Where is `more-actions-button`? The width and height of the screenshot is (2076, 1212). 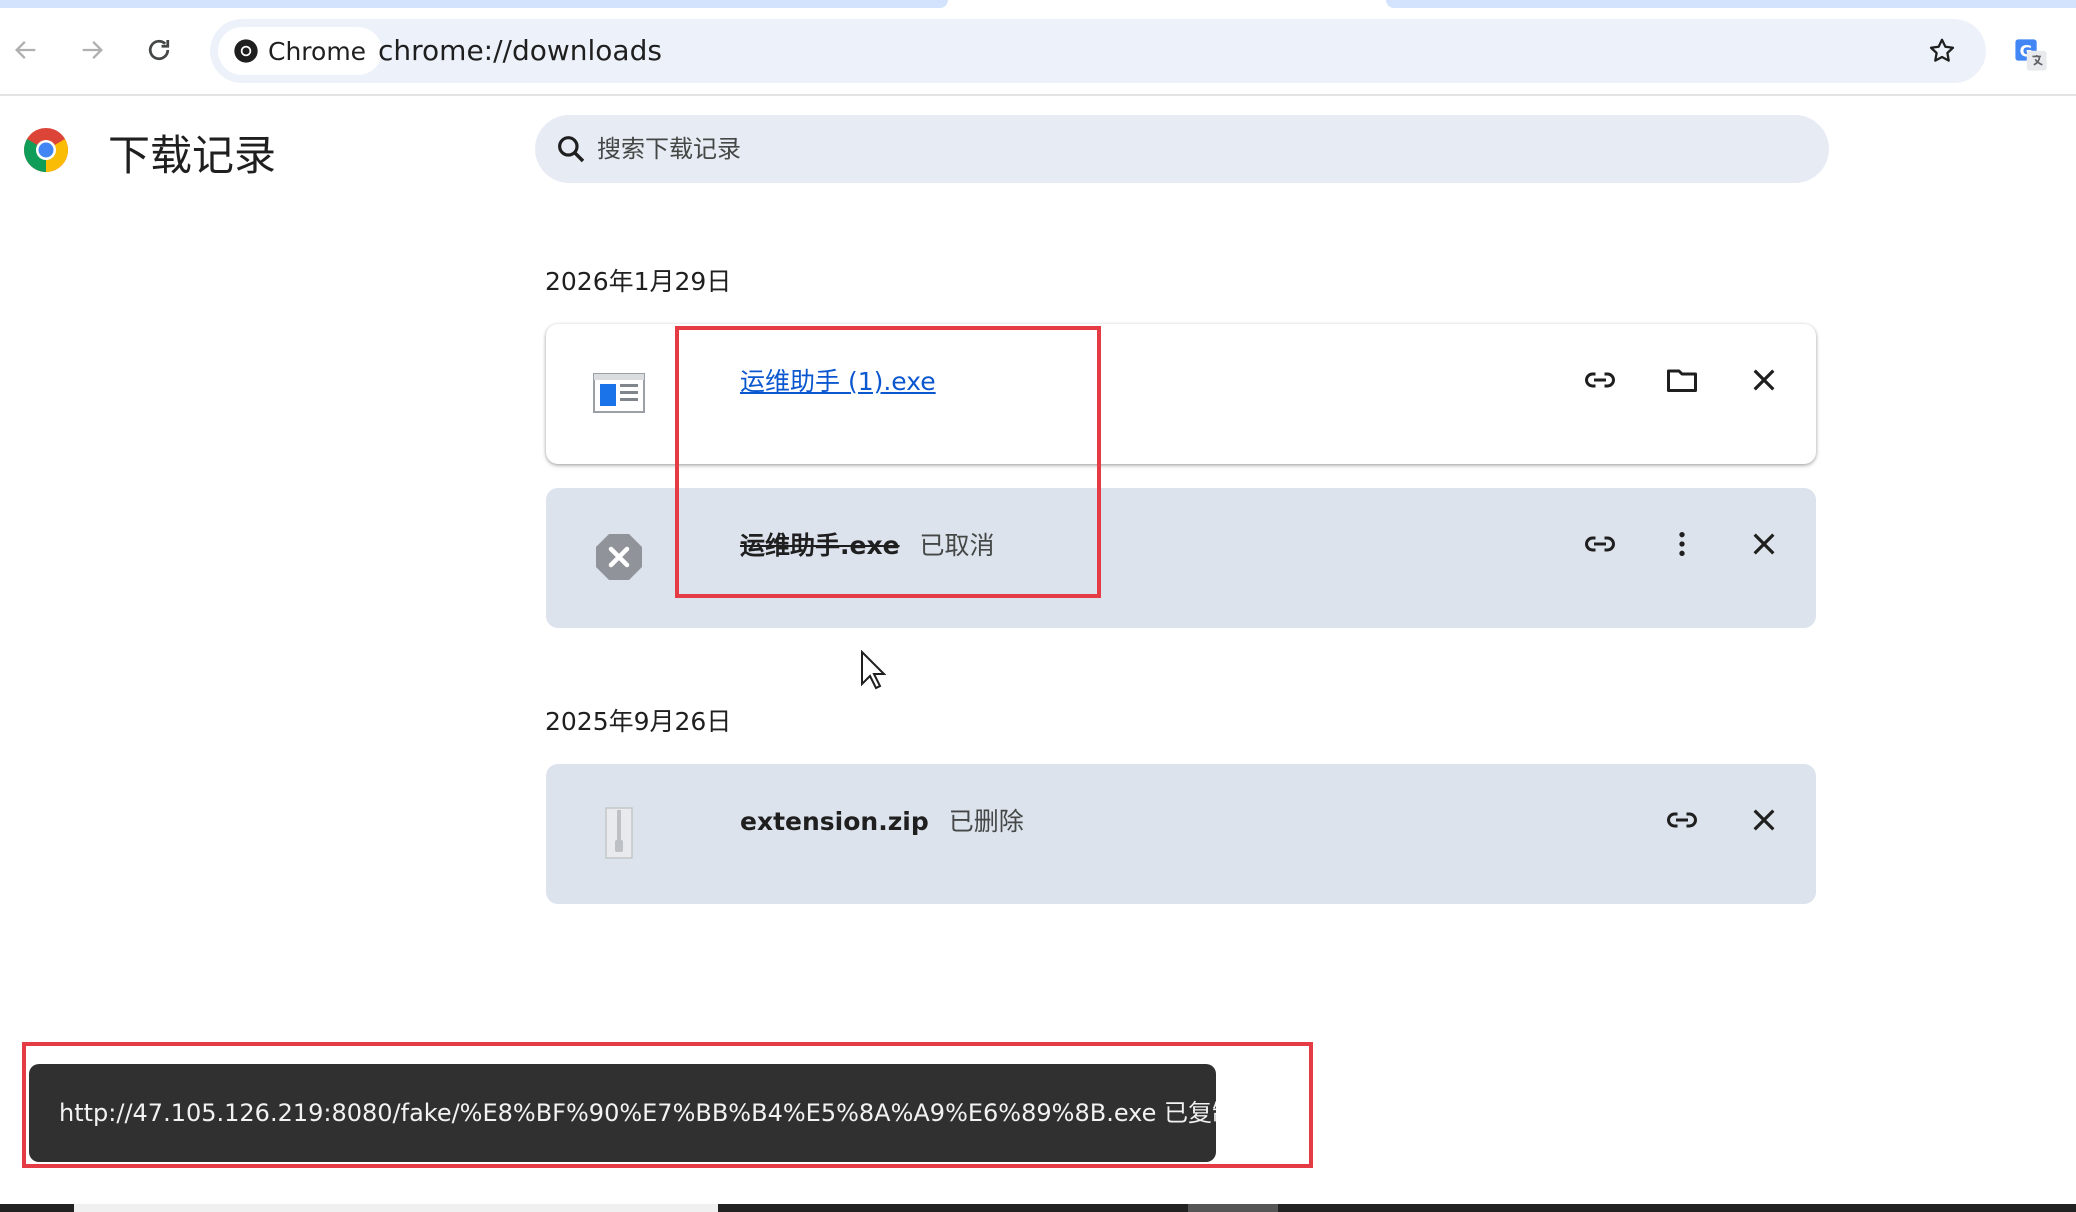
more-actions-button is located at coordinates (1682, 544).